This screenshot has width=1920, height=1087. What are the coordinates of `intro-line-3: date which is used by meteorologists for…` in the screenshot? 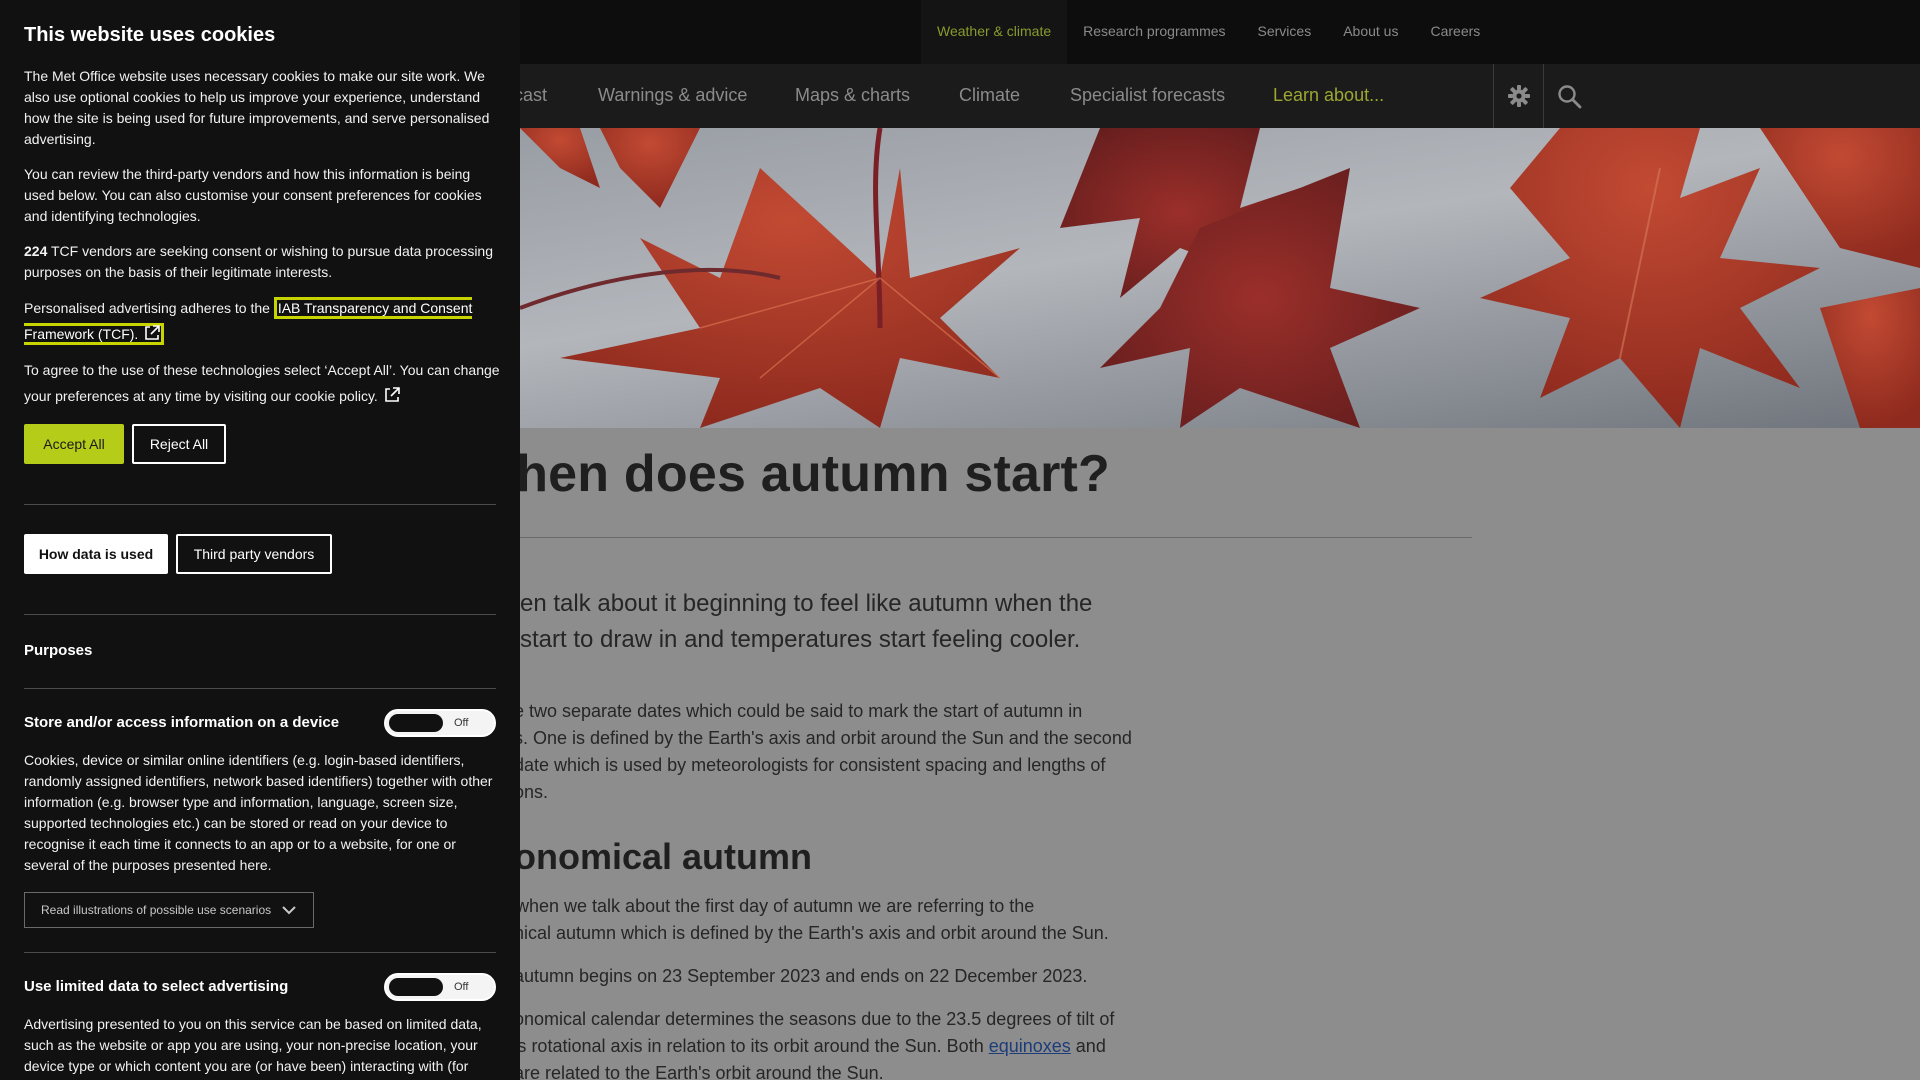 It's located at (810, 765).